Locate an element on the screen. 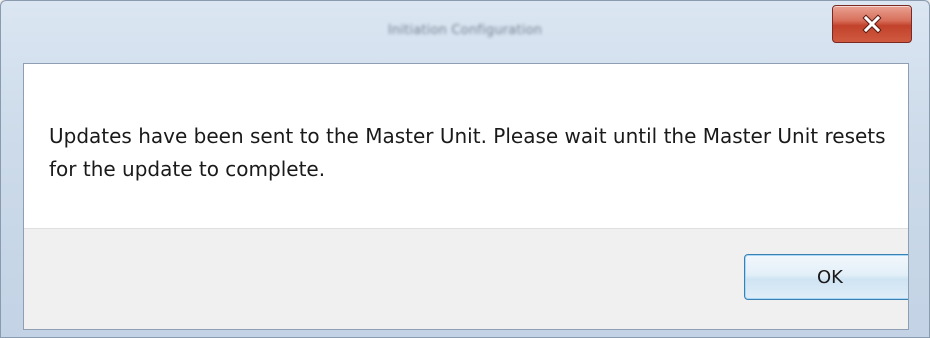 The width and height of the screenshot is (930, 338). close-icon is located at coordinates (872, 24).